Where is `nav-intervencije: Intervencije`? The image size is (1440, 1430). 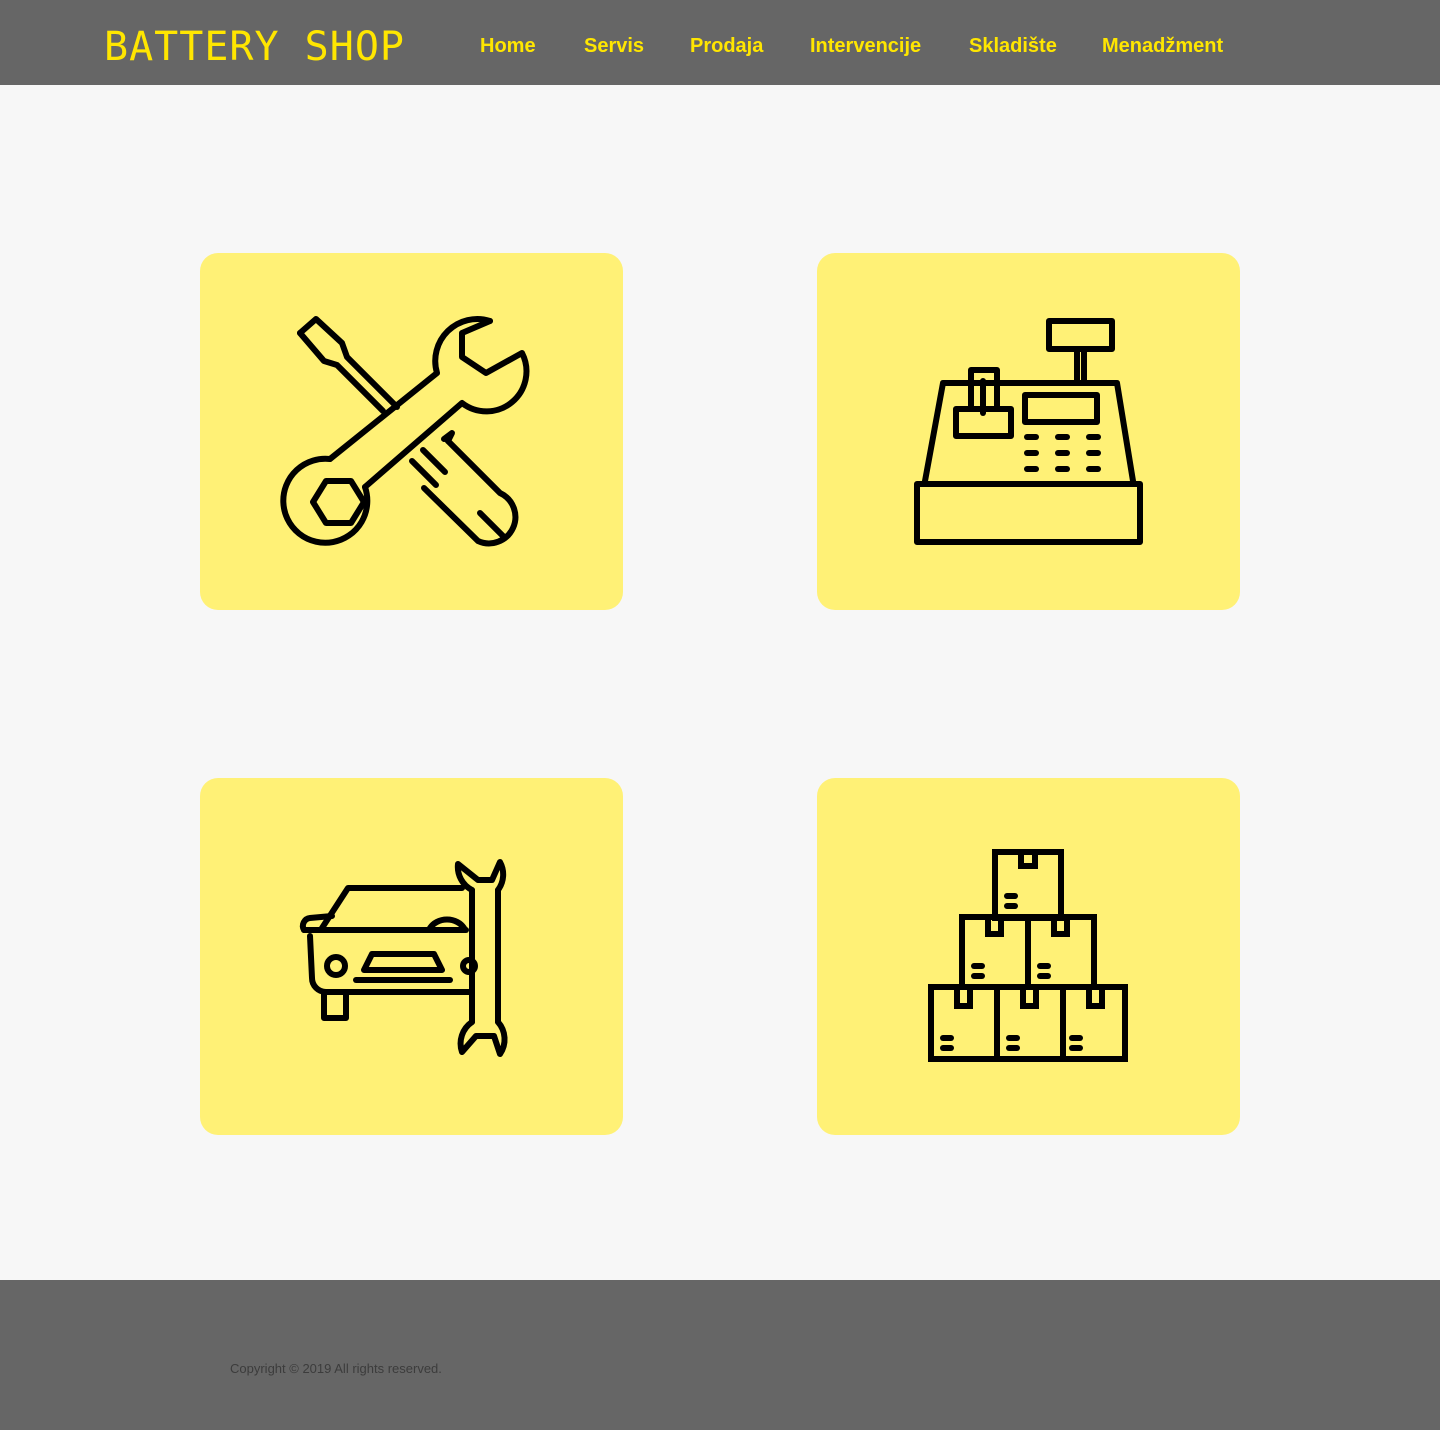
nav-intervencije: Intervencije is located at coordinates (865, 46).